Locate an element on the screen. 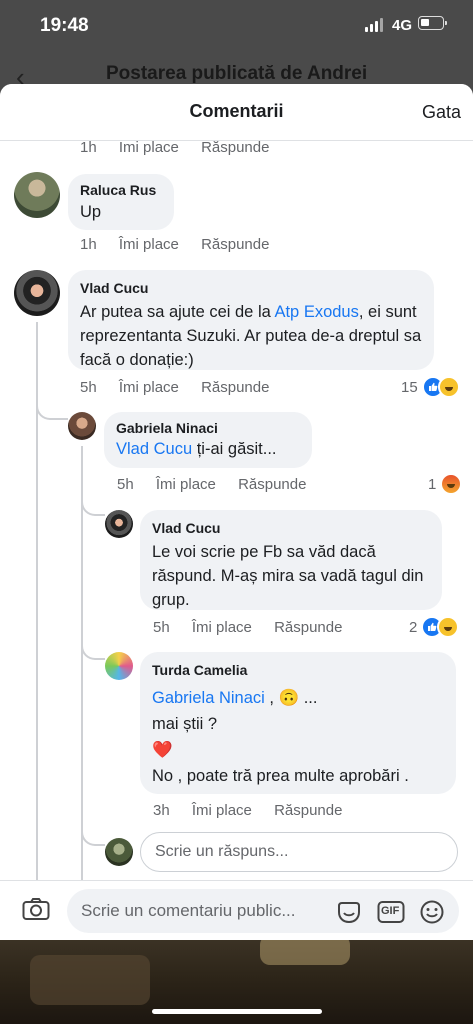 This screenshot has width=473, height=1024. done-button: Gata is located at coordinates (441, 112).